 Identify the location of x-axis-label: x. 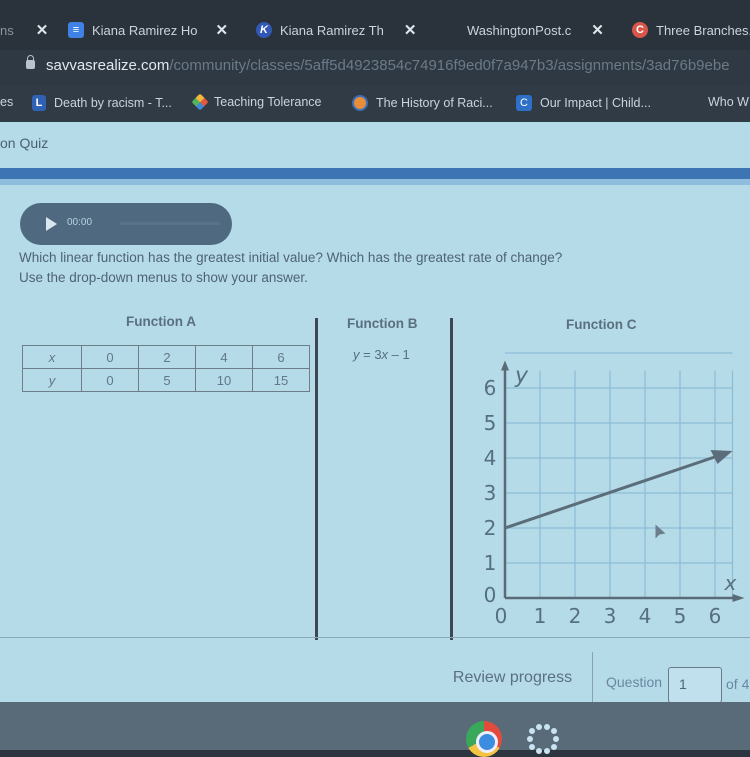
(730, 583).